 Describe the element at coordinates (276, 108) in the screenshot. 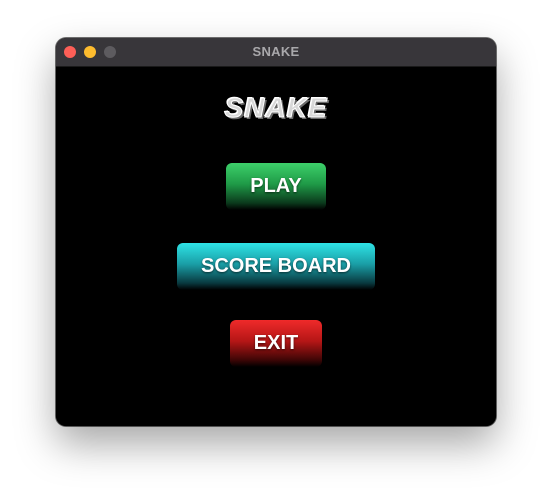

I see `game-title: SNAKE` at that location.